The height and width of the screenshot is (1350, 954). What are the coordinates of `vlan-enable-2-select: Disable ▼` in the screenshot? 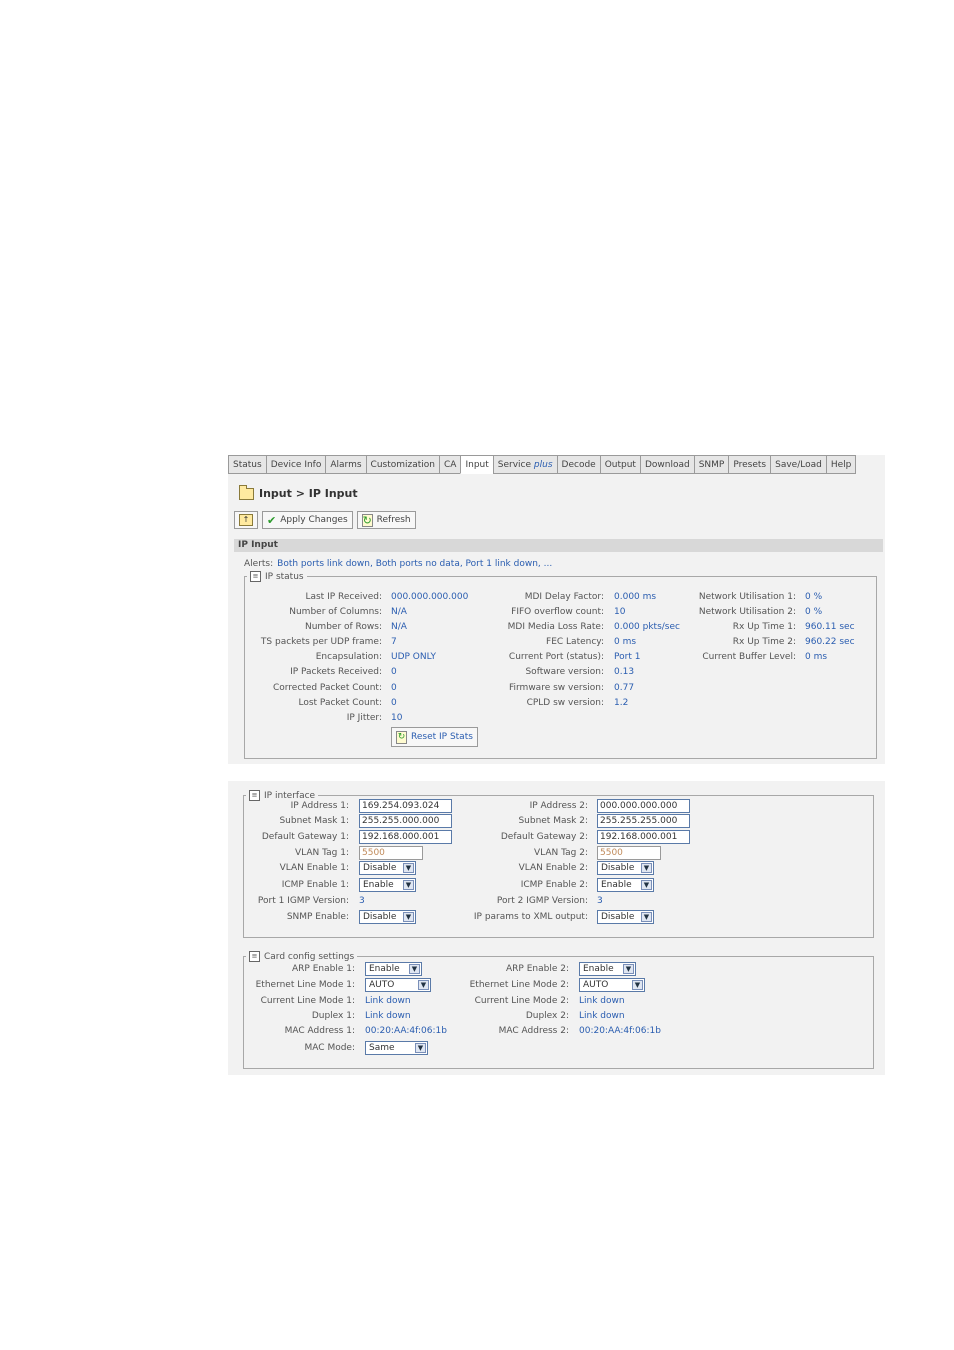 It's located at (625, 868).